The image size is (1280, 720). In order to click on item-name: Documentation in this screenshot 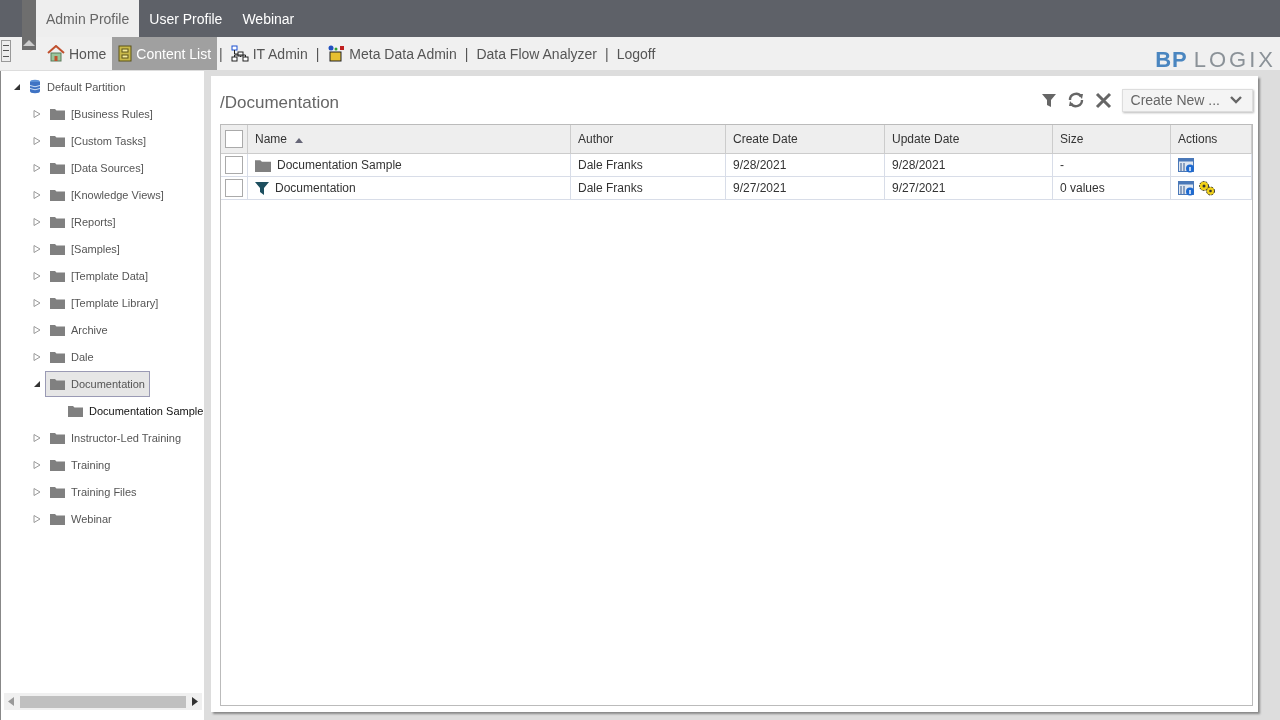, I will do `click(315, 188)`.